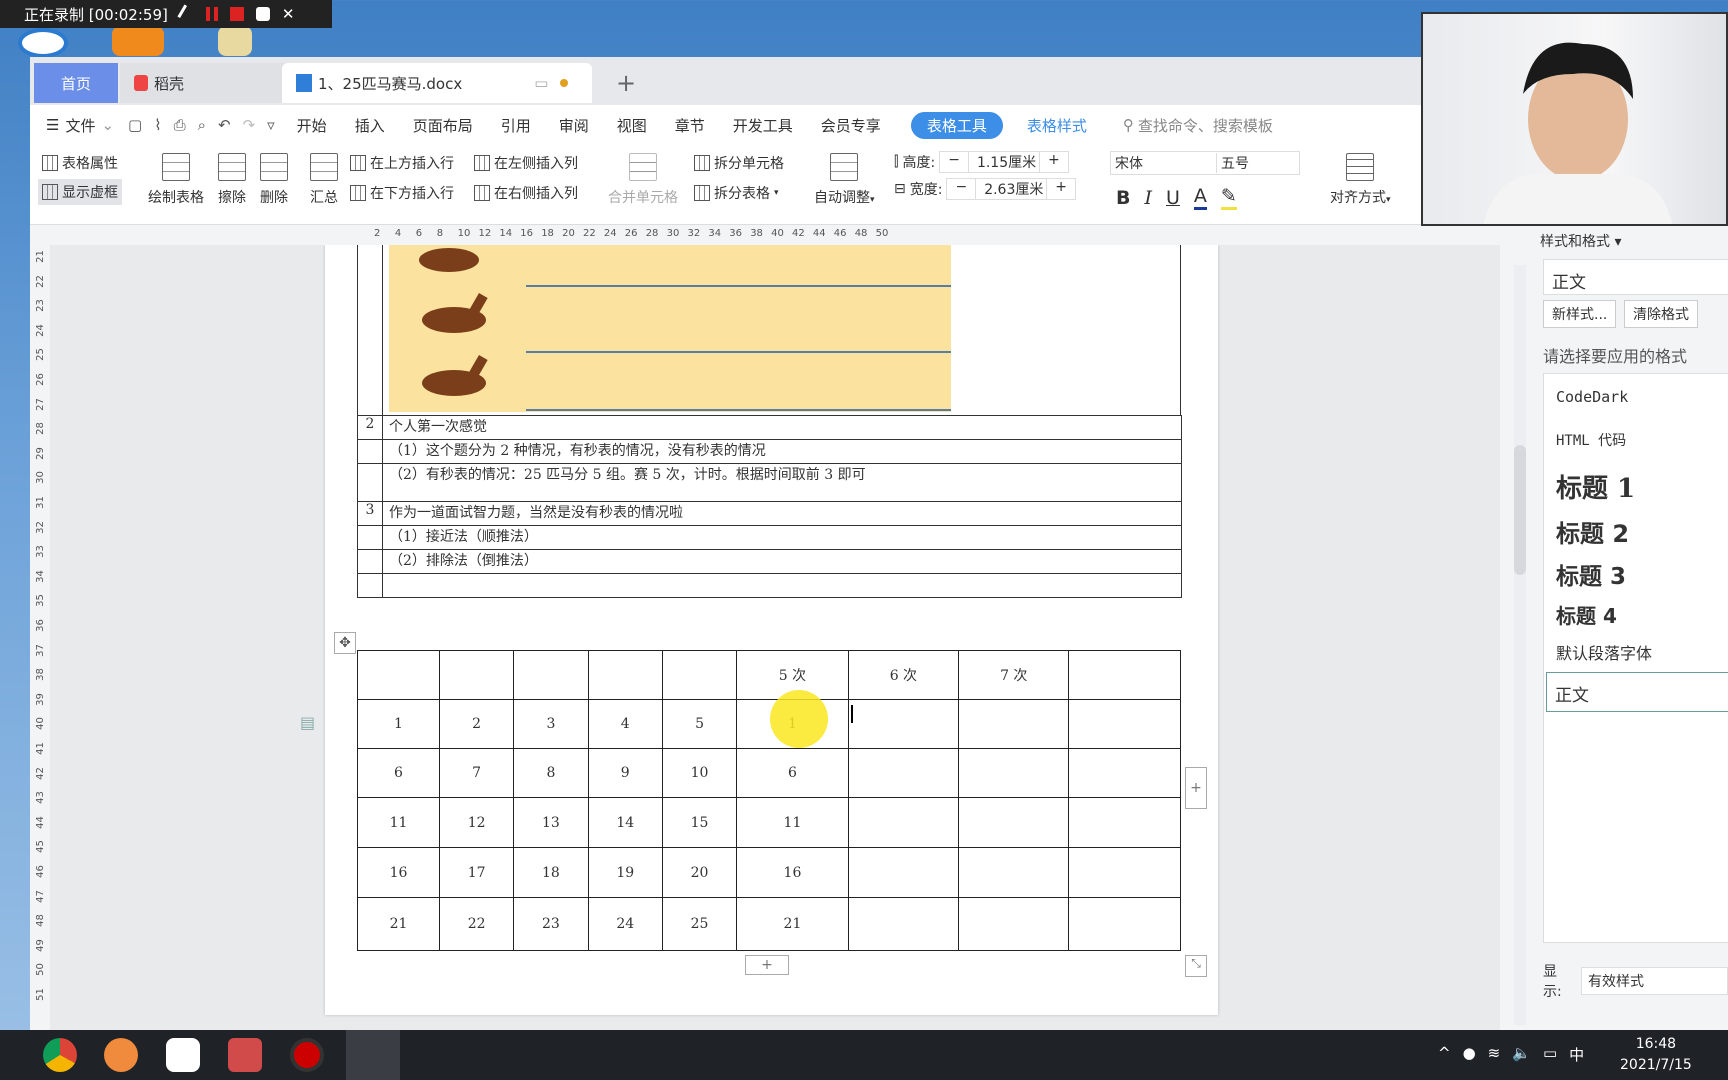  Describe the element at coordinates (699, 724) in the screenshot. I see `table-cell: 5` at that location.